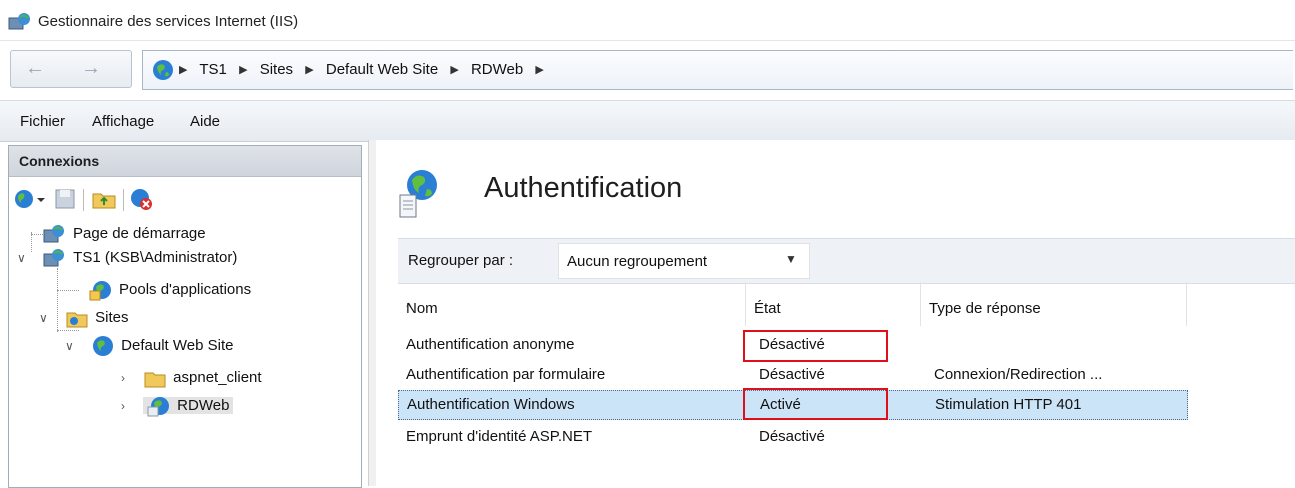 The height and width of the screenshot is (488, 1295). I want to click on page-title: Authentification, so click(583, 188).